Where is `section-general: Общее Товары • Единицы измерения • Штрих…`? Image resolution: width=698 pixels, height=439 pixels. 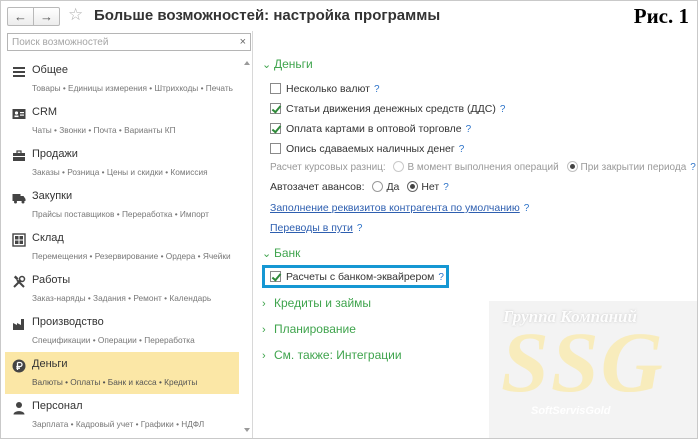 section-general: Общее Товары • Единицы измерения • Штрих… is located at coordinates (122, 79).